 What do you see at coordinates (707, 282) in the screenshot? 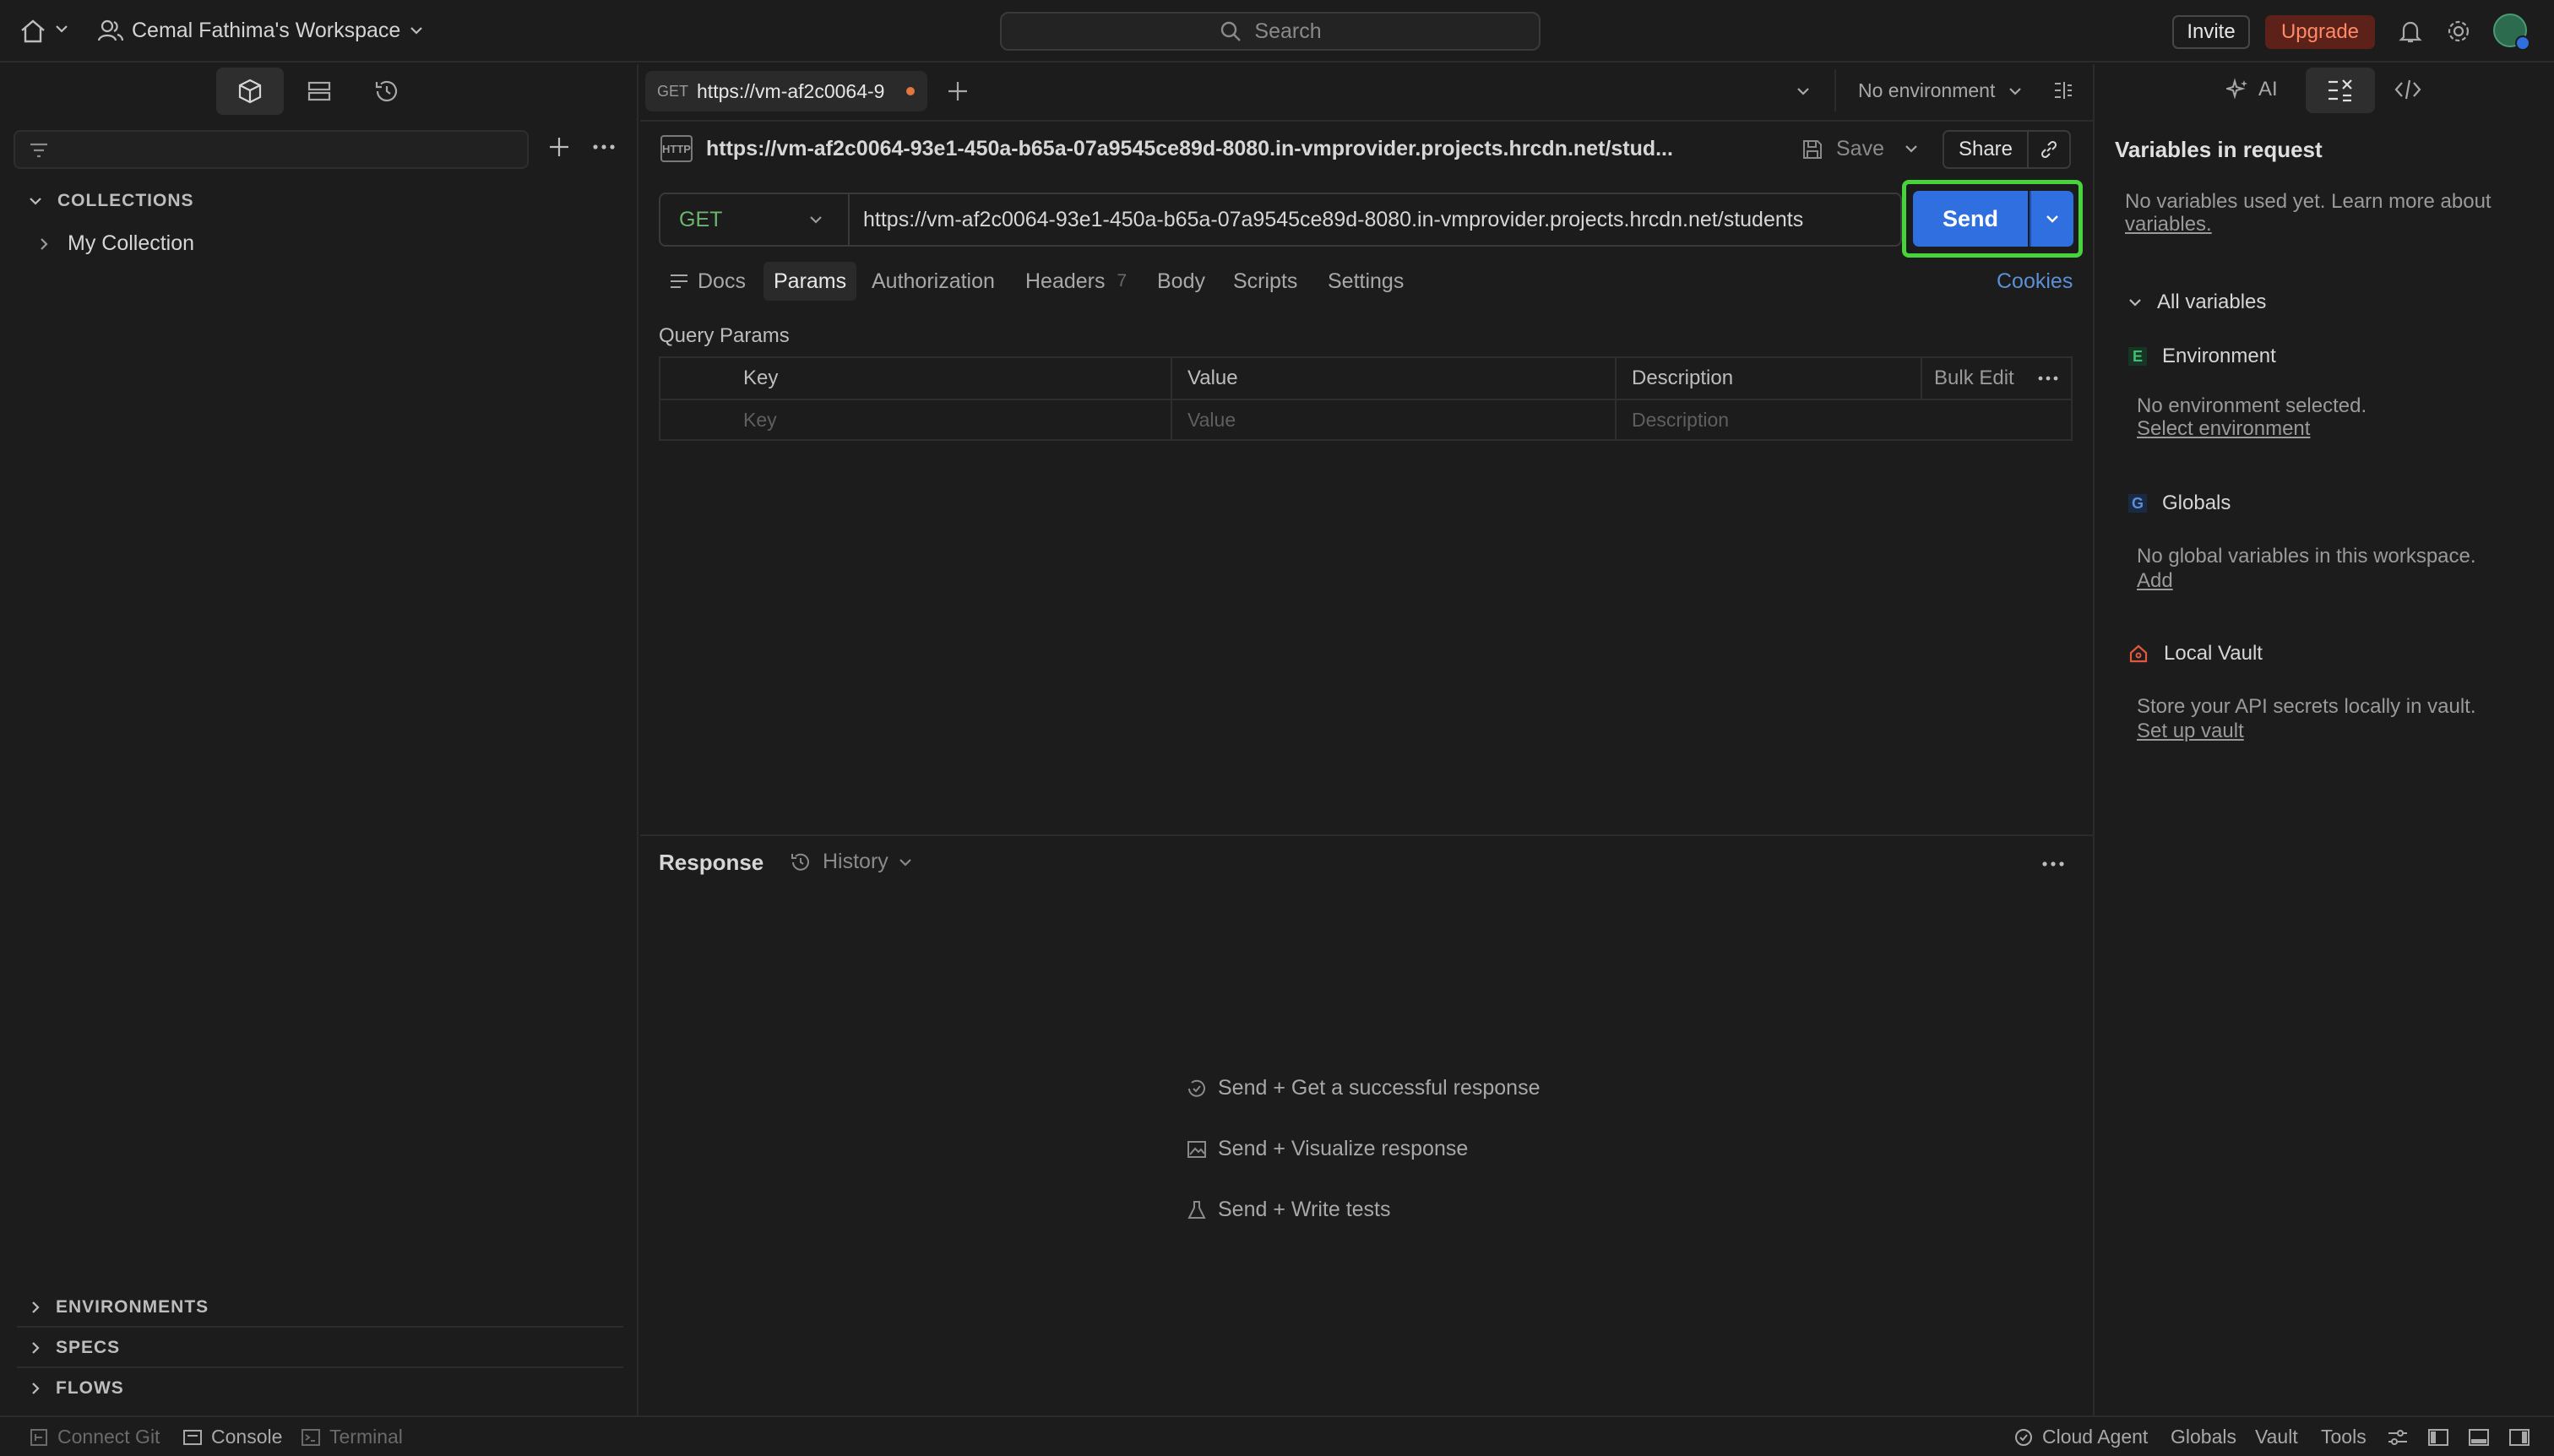
I see `tab-docs: Docs` at bounding box center [707, 282].